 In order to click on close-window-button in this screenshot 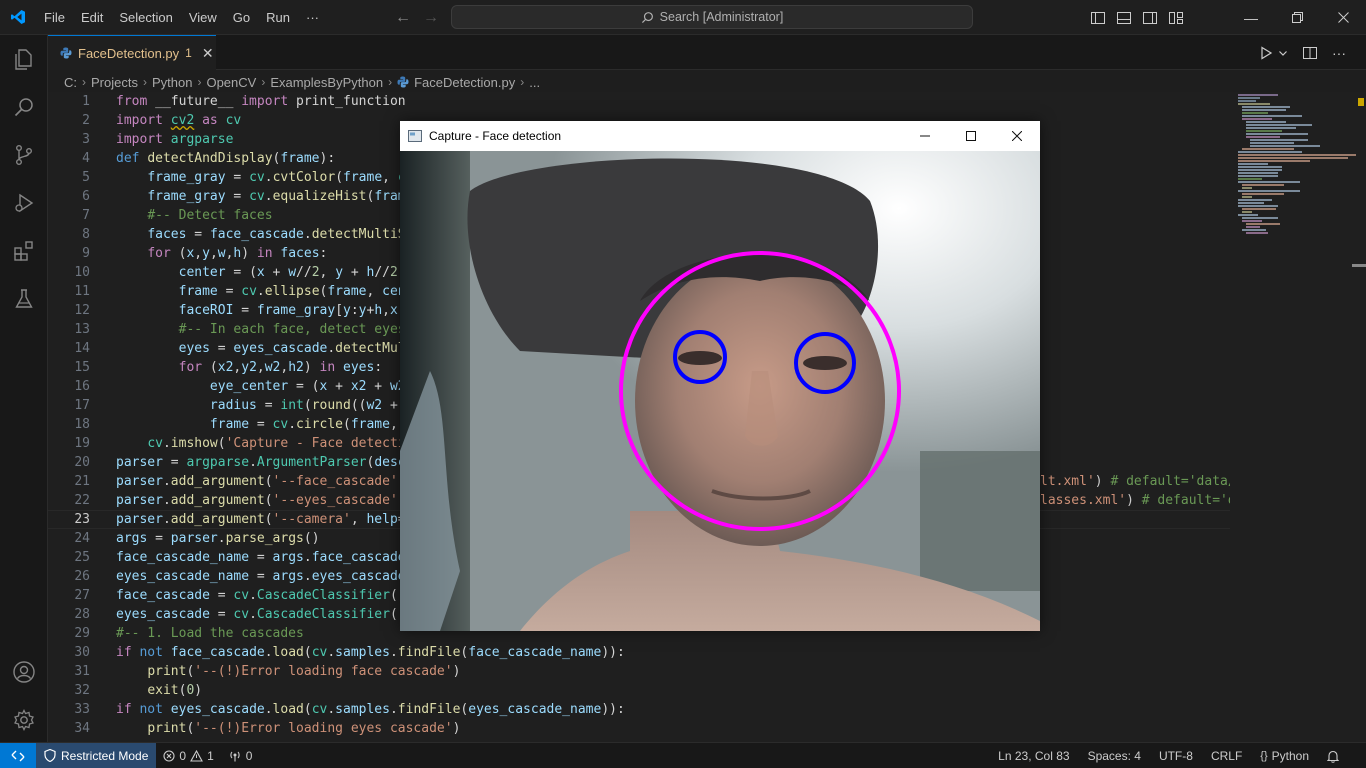, I will do `click(1343, 17)`.